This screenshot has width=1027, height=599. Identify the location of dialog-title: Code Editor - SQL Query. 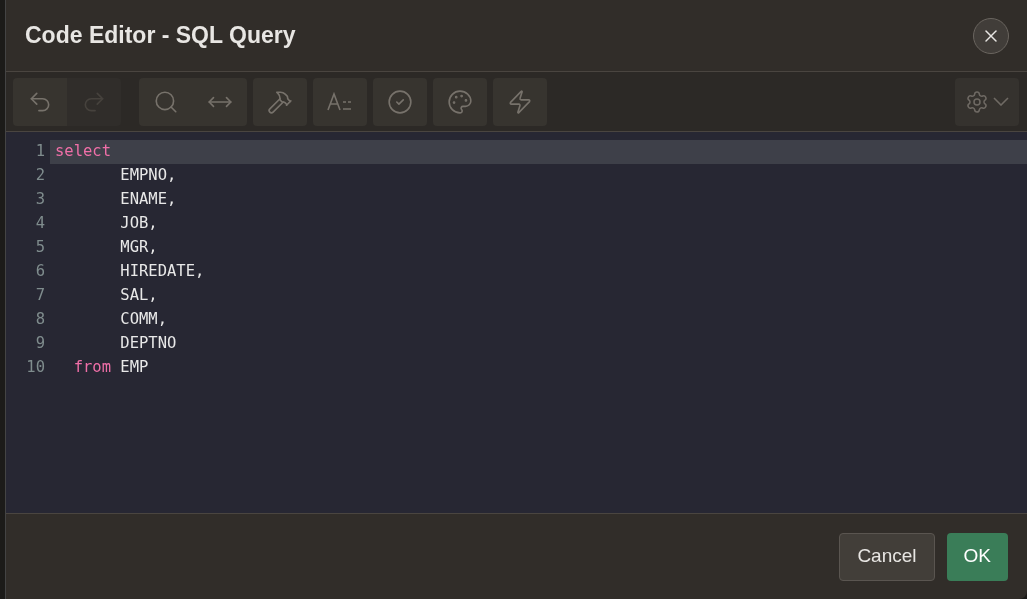
(160, 36).